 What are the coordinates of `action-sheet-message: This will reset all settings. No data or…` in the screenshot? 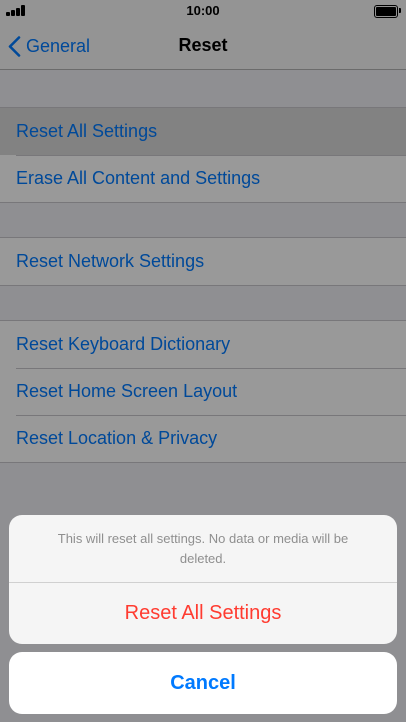 It's located at (203, 549).